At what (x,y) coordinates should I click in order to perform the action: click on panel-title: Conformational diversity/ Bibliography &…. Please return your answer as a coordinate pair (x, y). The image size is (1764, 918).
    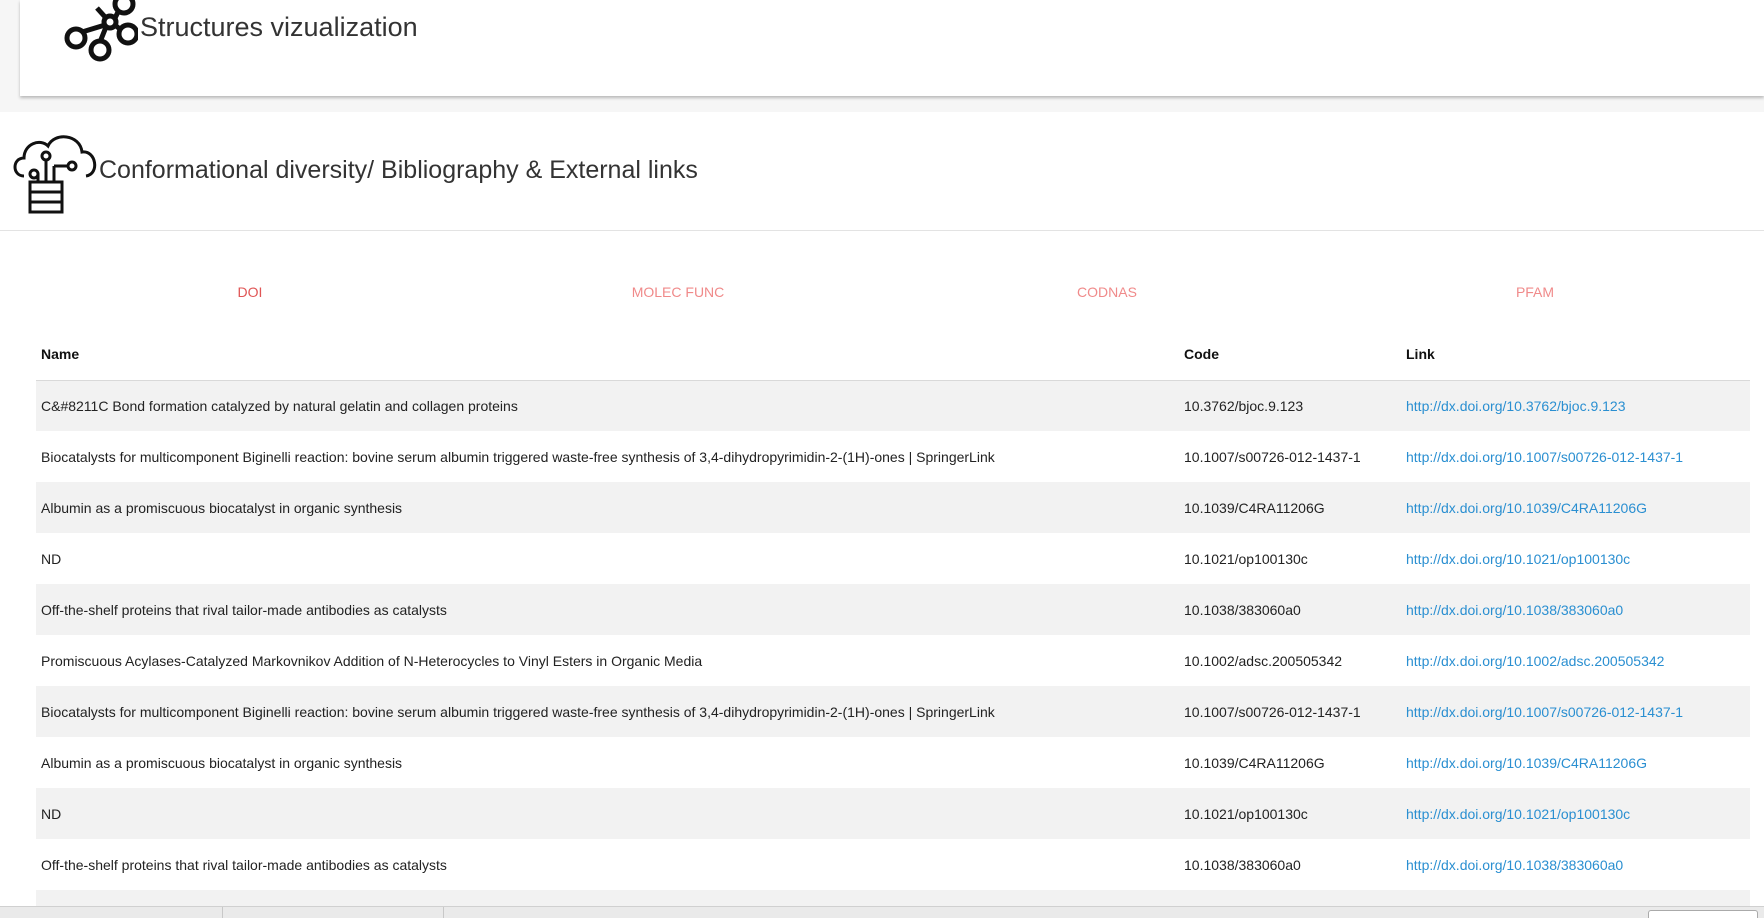
    Looking at the image, I should click on (398, 170).